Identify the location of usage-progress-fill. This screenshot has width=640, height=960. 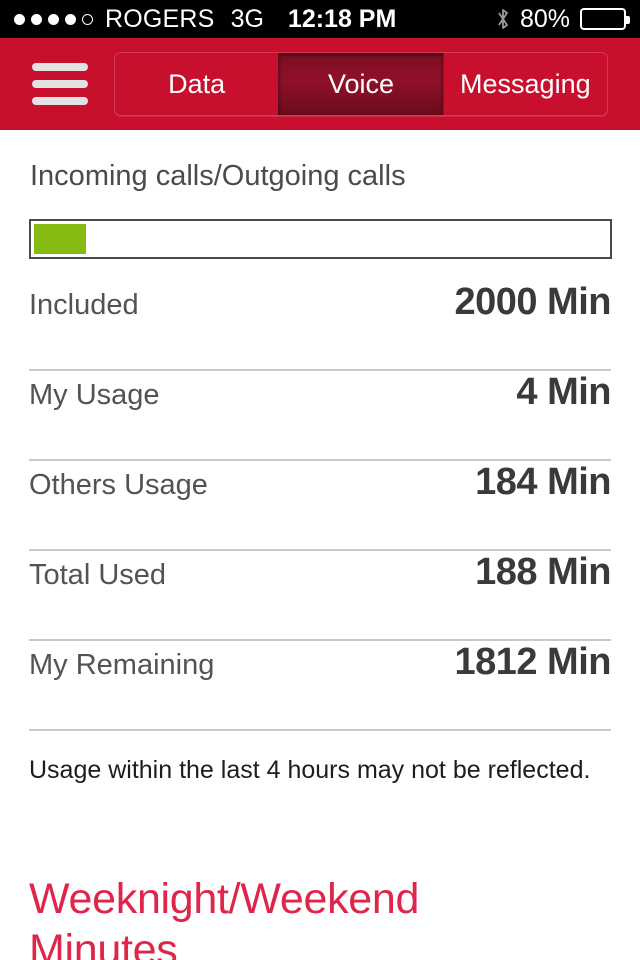
(60, 239).